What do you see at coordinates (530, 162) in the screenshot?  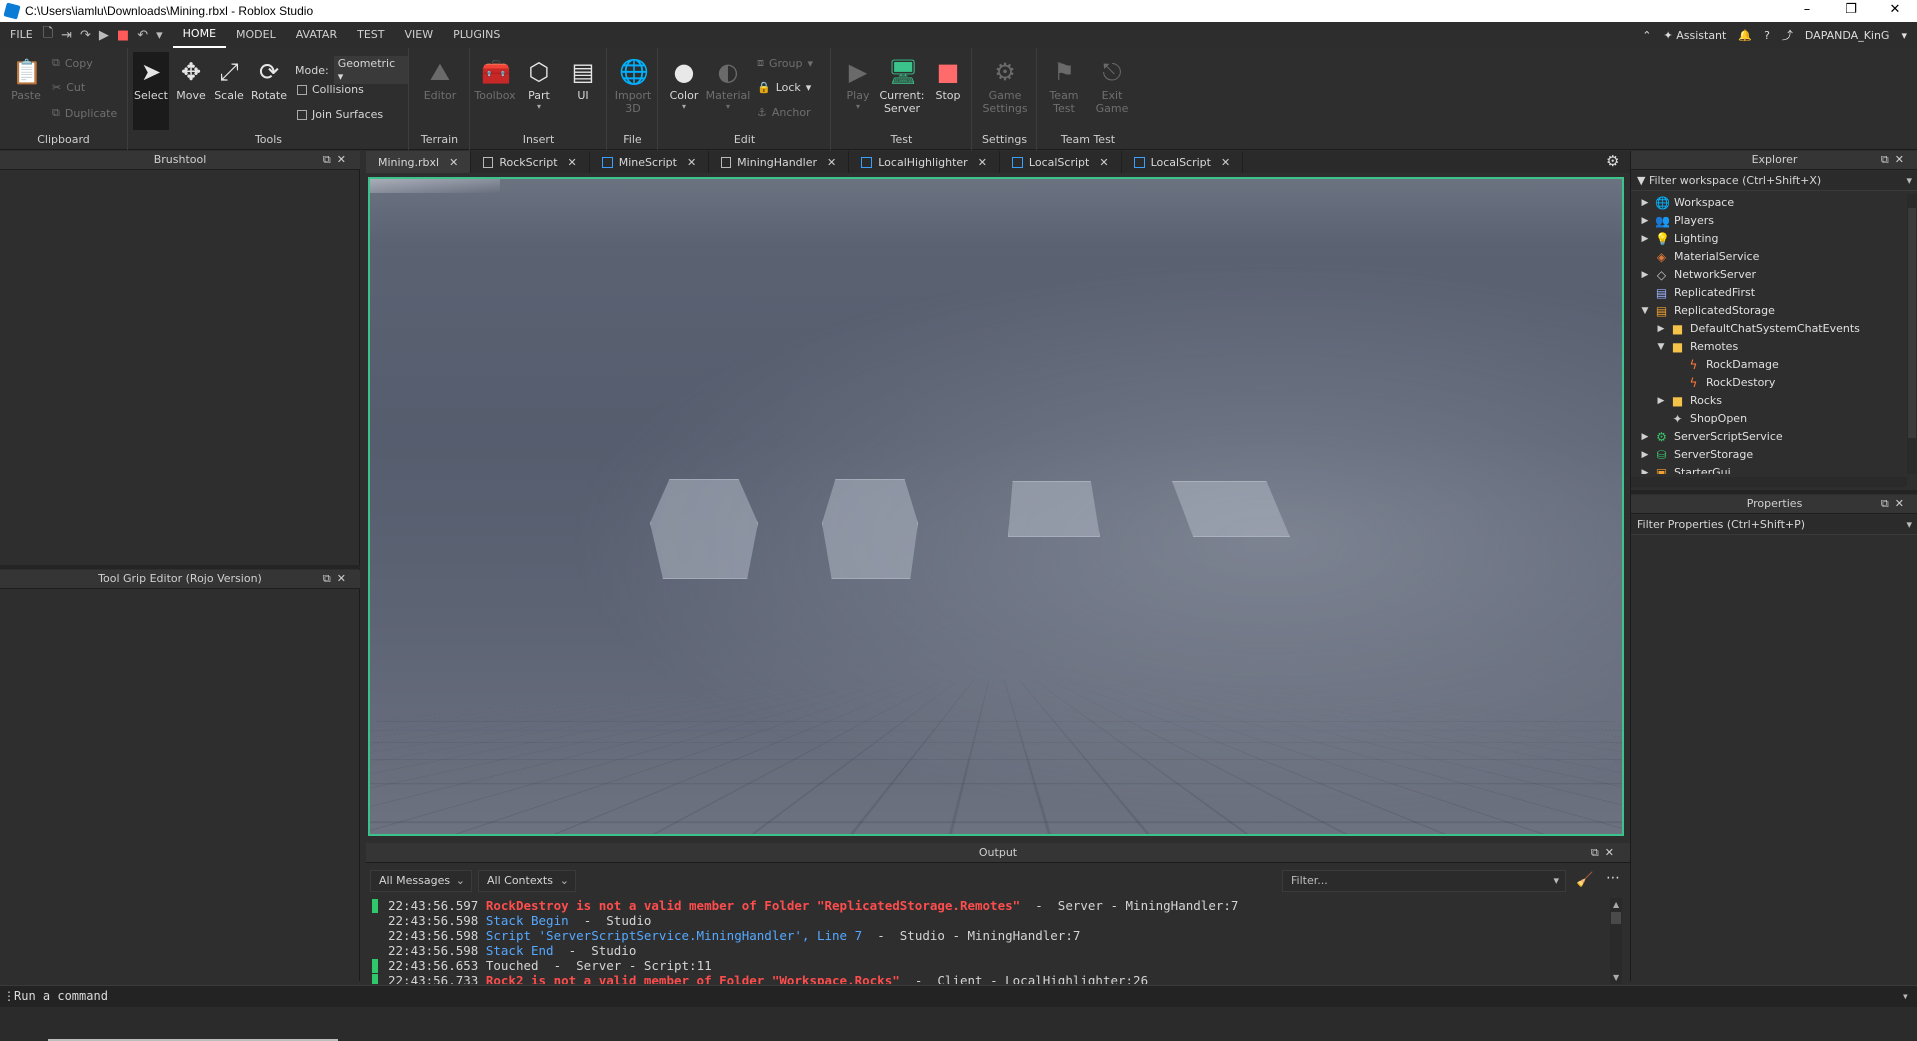 I see `tab-rockscript: RockScript ✕` at bounding box center [530, 162].